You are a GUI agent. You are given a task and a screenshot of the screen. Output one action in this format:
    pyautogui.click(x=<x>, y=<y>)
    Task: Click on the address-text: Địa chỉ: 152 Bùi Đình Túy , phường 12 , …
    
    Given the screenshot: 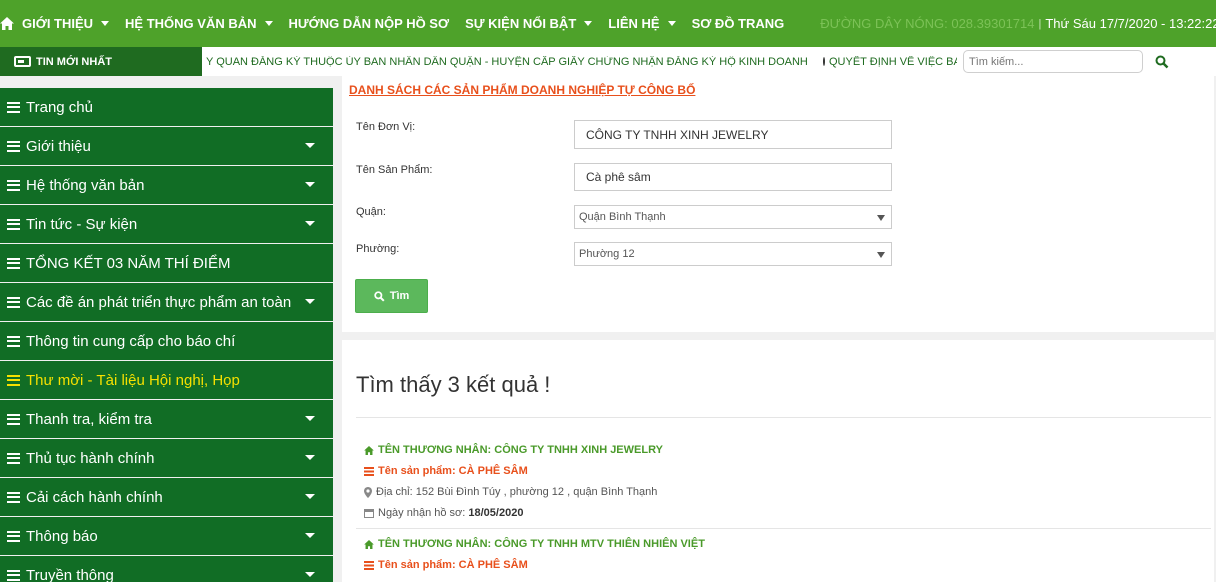 What is the action you would take?
    pyautogui.click(x=517, y=492)
    